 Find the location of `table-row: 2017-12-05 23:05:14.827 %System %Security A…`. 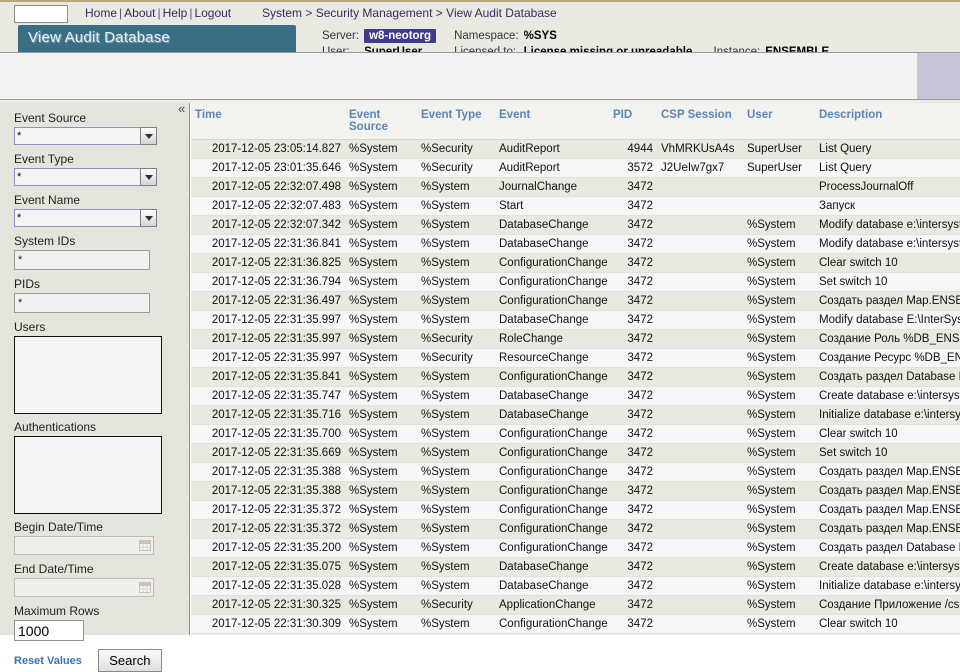

table-row: 2017-12-05 23:05:14.827 %System %Security A… is located at coordinates (575, 149).